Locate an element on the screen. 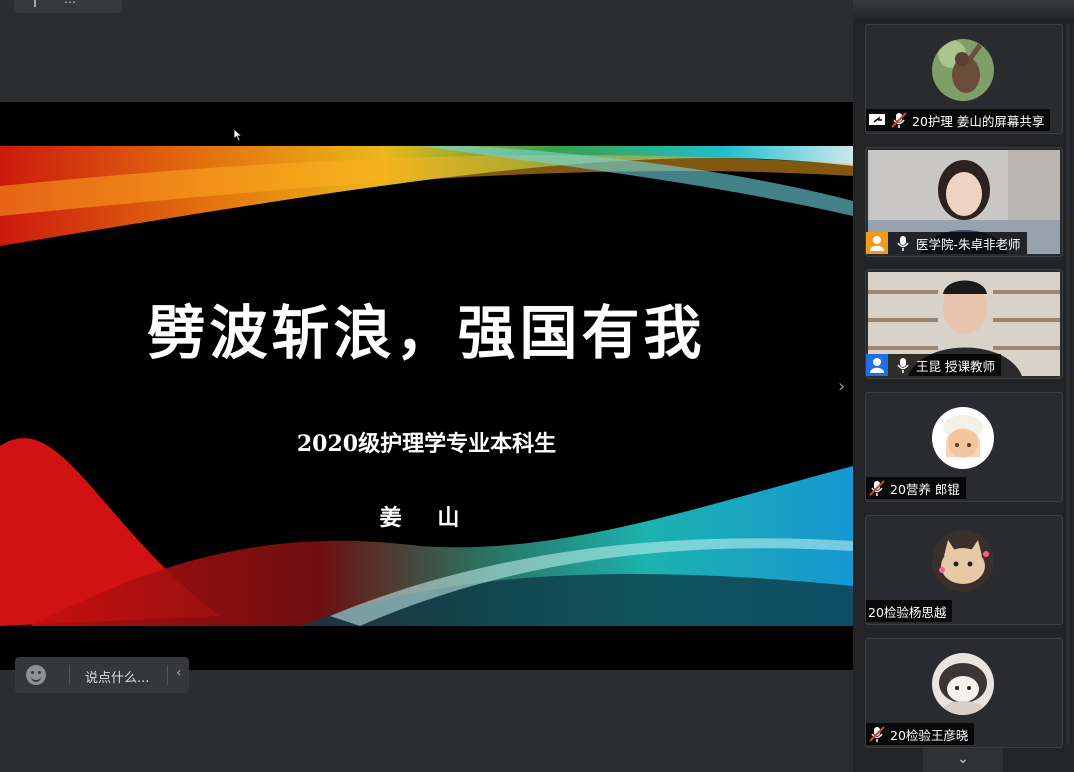 The image size is (1074, 772). chip-divider is located at coordinates (35, 3).